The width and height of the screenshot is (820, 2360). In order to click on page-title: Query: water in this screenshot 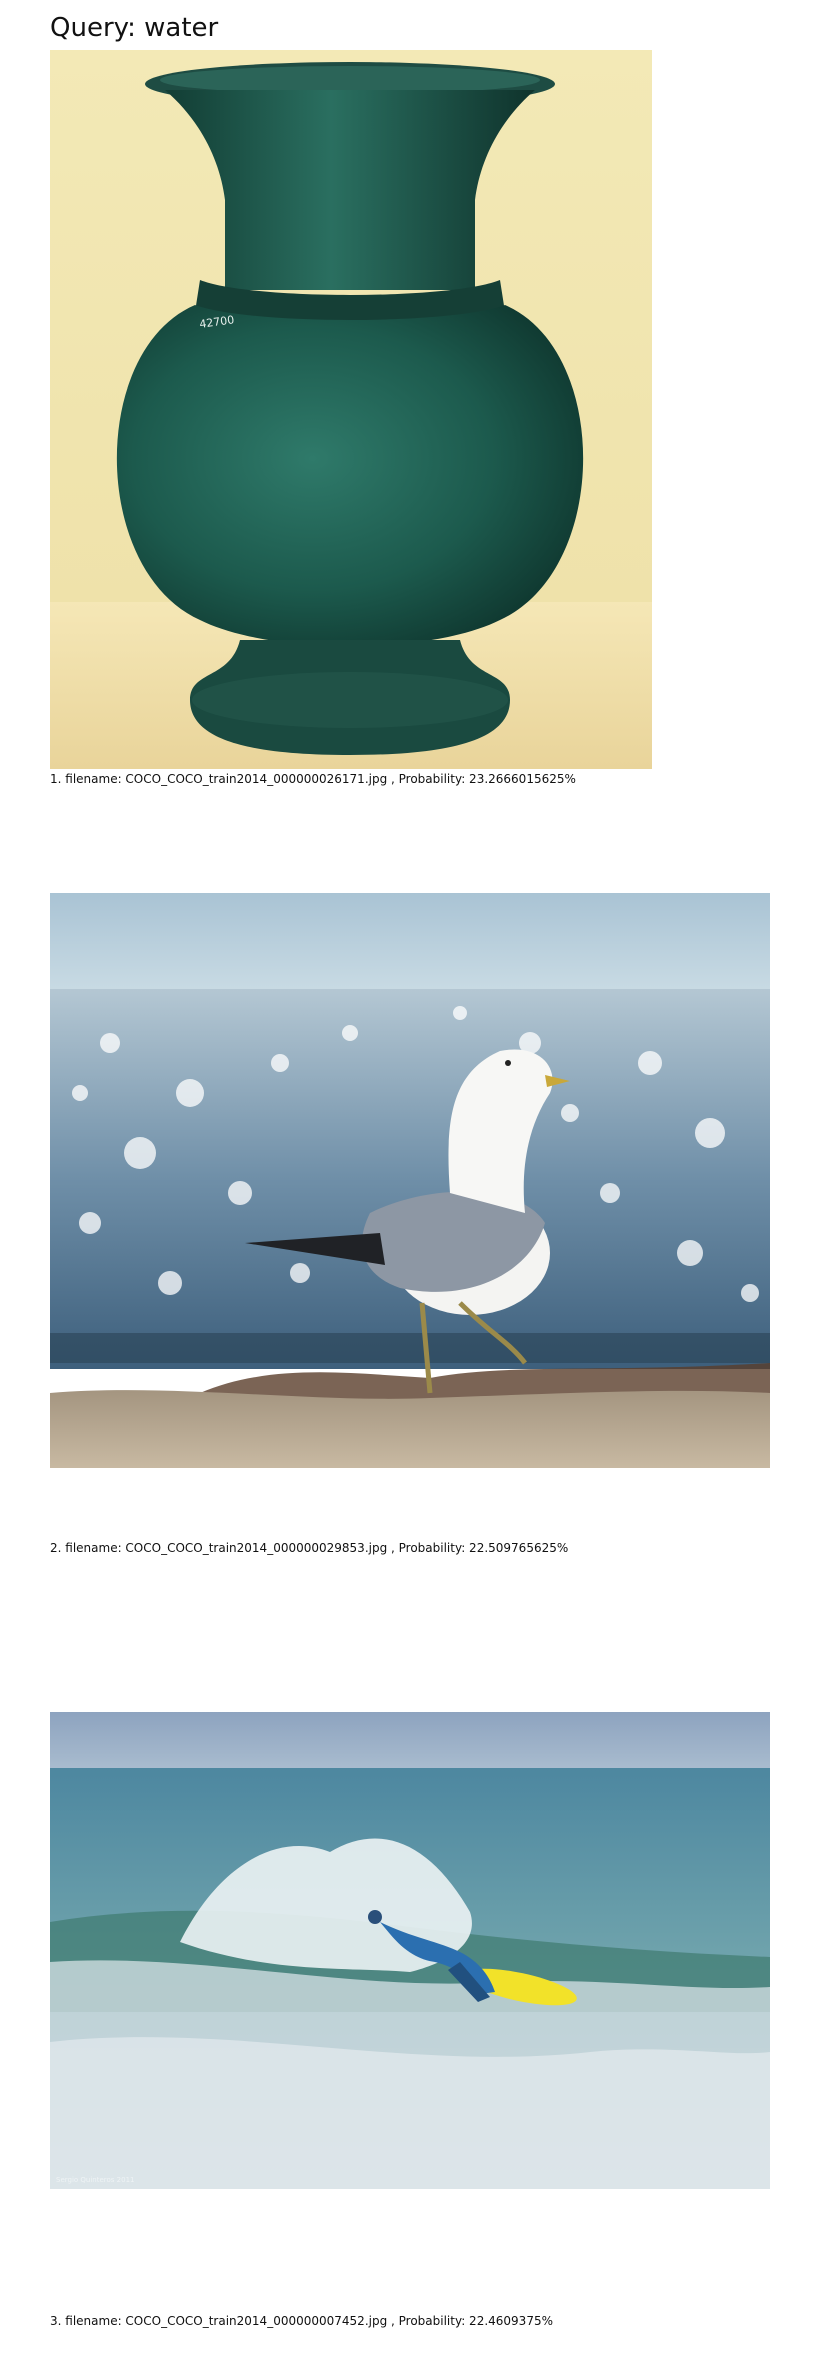, I will do `click(134, 28)`.